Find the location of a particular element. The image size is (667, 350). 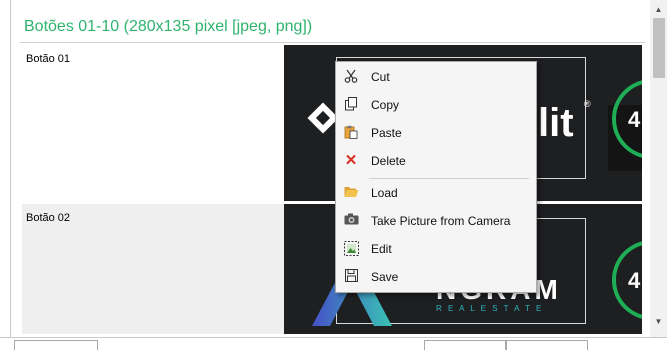

logo-subtitle: R E A L E S T A T E is located at coordinates (490, 308).